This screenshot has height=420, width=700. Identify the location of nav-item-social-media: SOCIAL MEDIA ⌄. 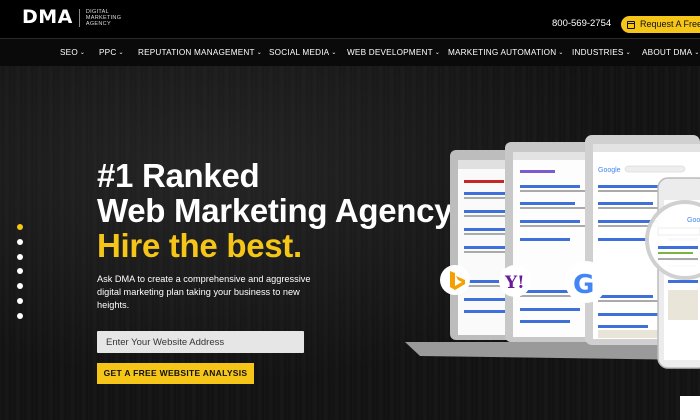
(303, 52).